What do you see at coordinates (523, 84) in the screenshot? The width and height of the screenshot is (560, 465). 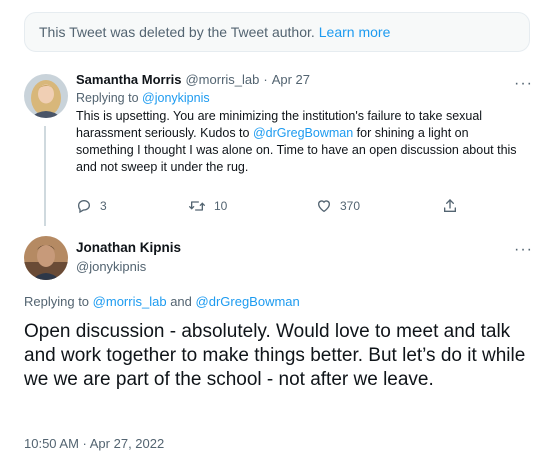 I see `more-options-icon: ···` at bounding box center [523, 84].